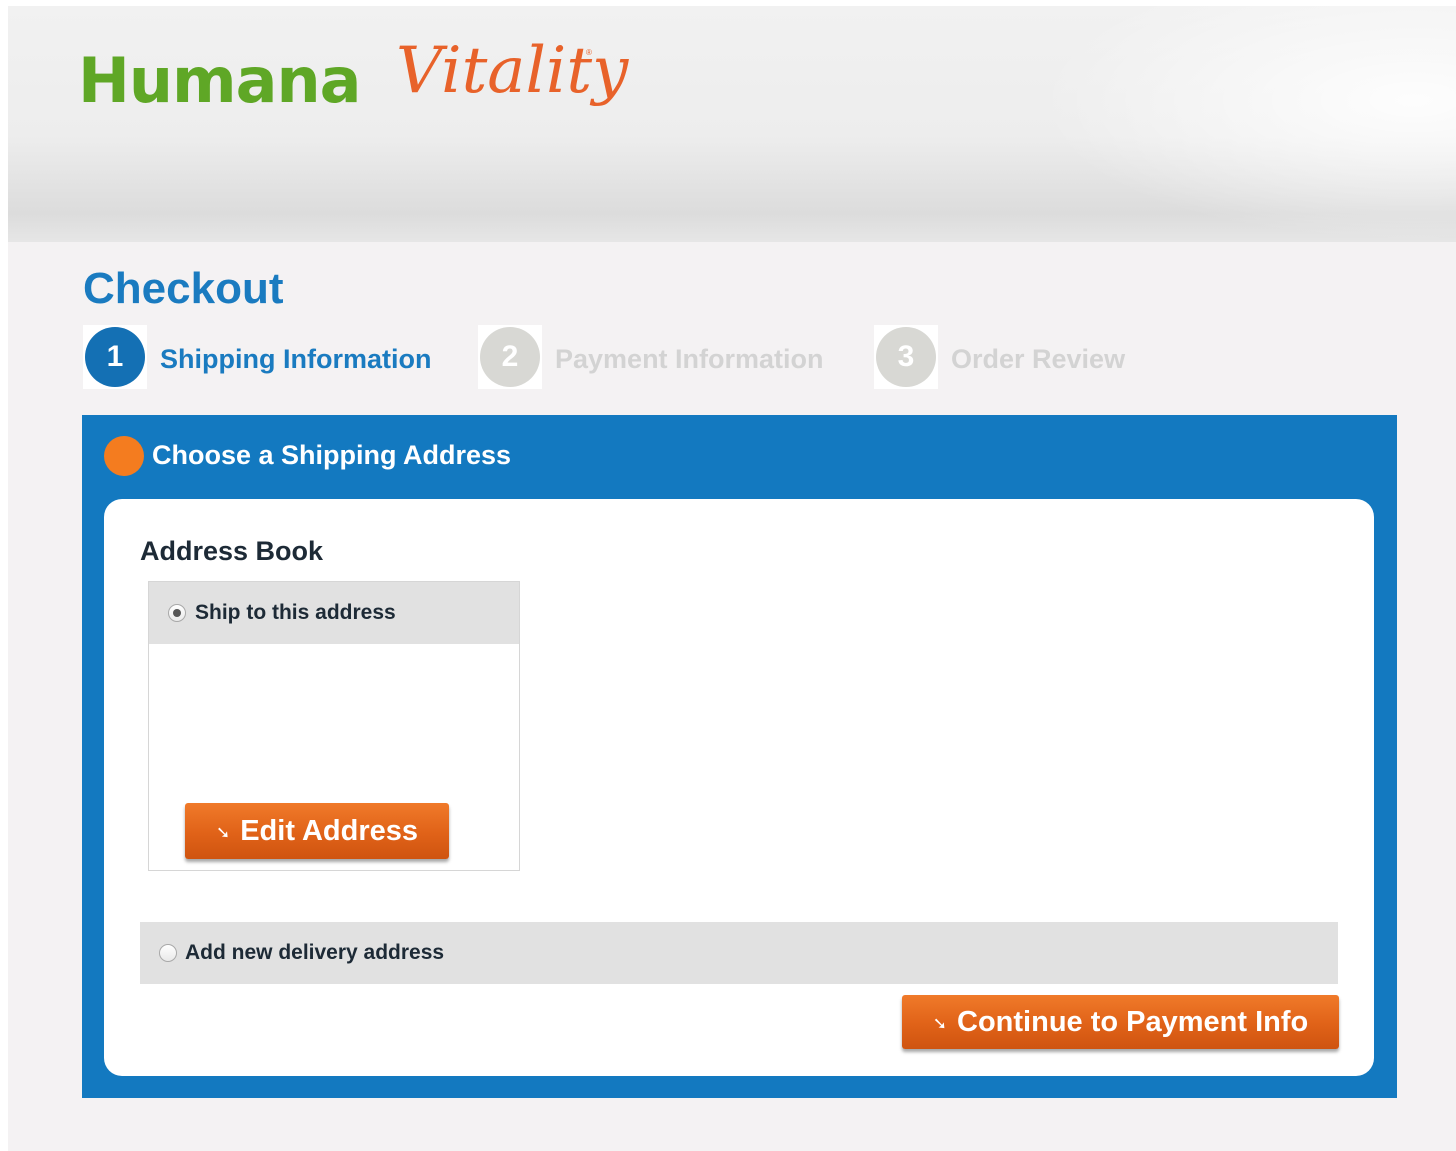 This screenshot has height=1151, width=1456. Describe the element at coordinates (1038, 359) in the screenshot. I see `step-label: Order Review` at that location.